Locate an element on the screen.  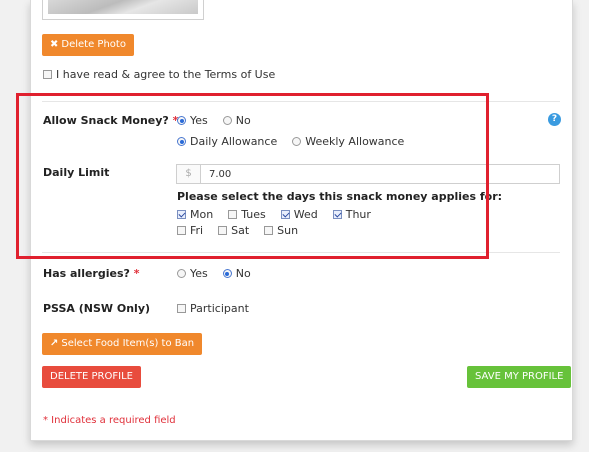
photo-image is located at coordinates (123, 7).